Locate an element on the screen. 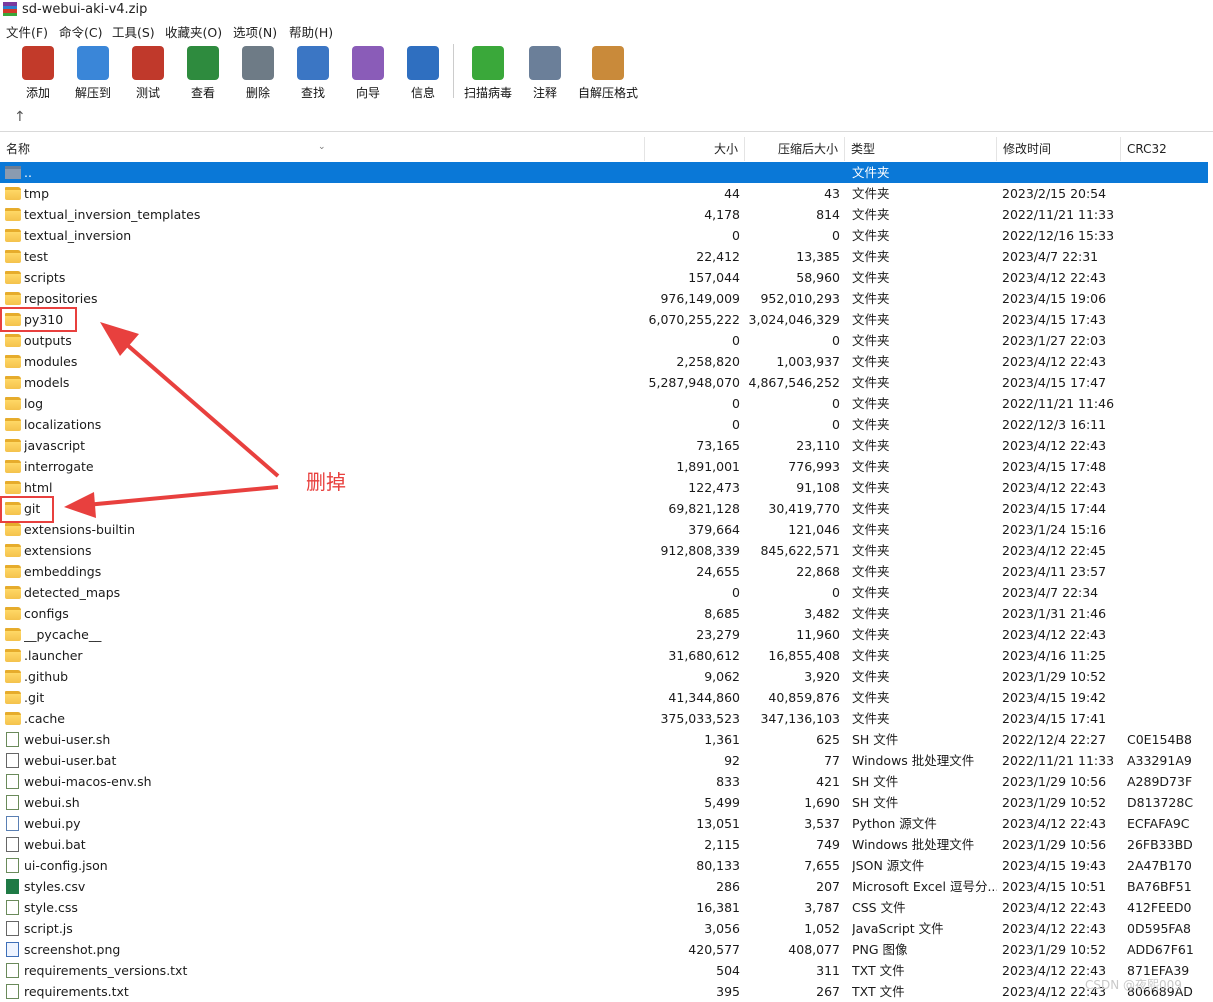  cell-name: javascript is located at coordinates (55, 445).